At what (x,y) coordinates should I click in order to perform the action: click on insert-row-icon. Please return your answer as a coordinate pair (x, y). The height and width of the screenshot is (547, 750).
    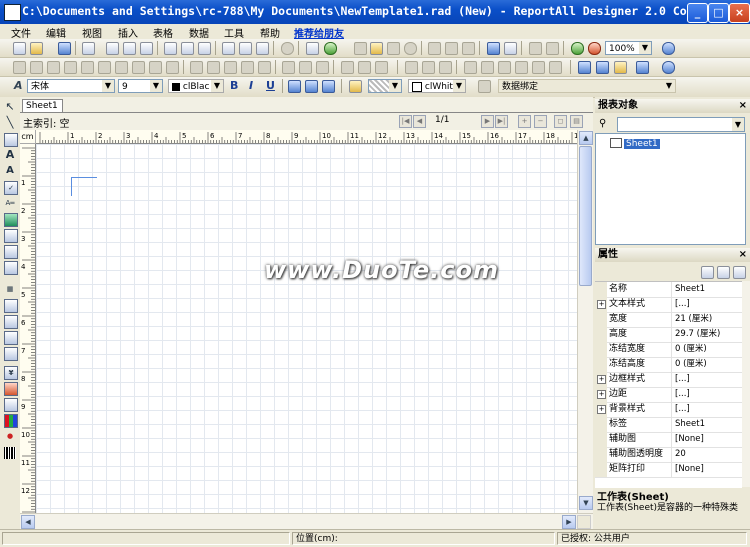
    Looking at the image, I should click on (230, 67).